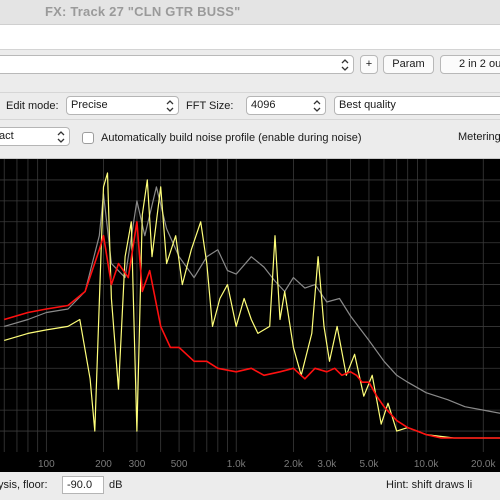 Image resolution: width=500 pixels, height=500 pixels. What do you see at coordinates (369, 64) in the screenshot?
I see `add-fx-button: +` at bounding box center [369, 64].